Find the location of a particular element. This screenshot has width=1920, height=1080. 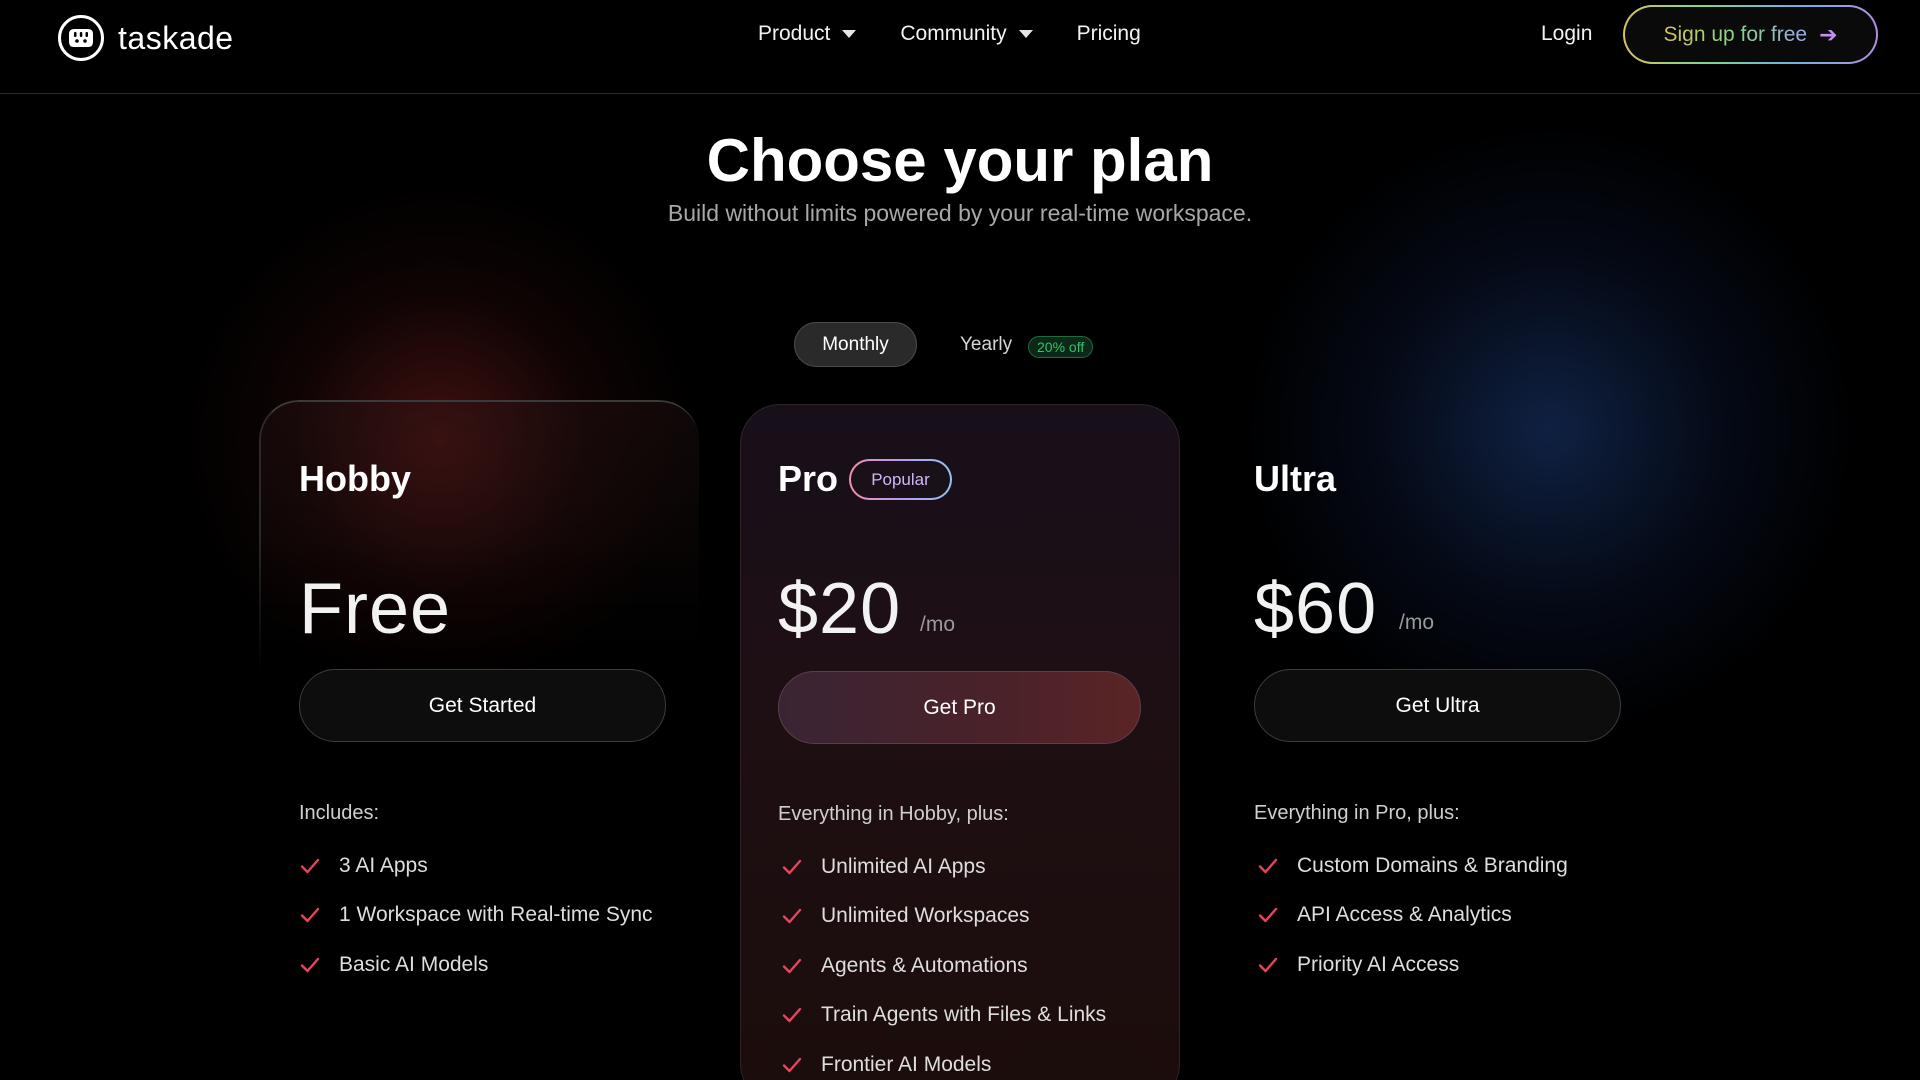

feature-label: 1 Workspace with Real-time Sync is located at coordinates (496, 915).